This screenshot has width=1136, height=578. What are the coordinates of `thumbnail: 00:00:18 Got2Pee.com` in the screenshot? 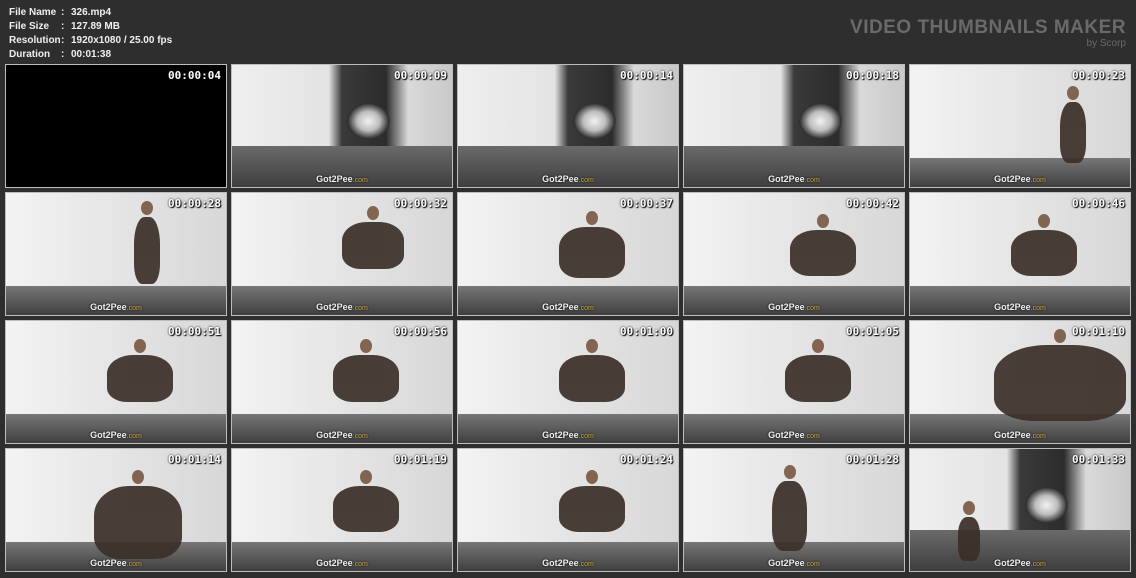 It's located at (794, 126).